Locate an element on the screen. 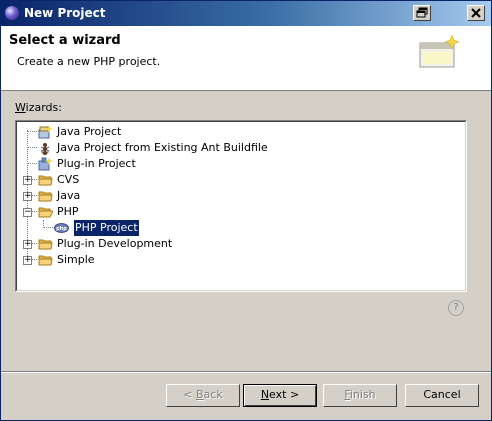  tree-item-label: Plug-in Project is located at coordinates (96, 163).